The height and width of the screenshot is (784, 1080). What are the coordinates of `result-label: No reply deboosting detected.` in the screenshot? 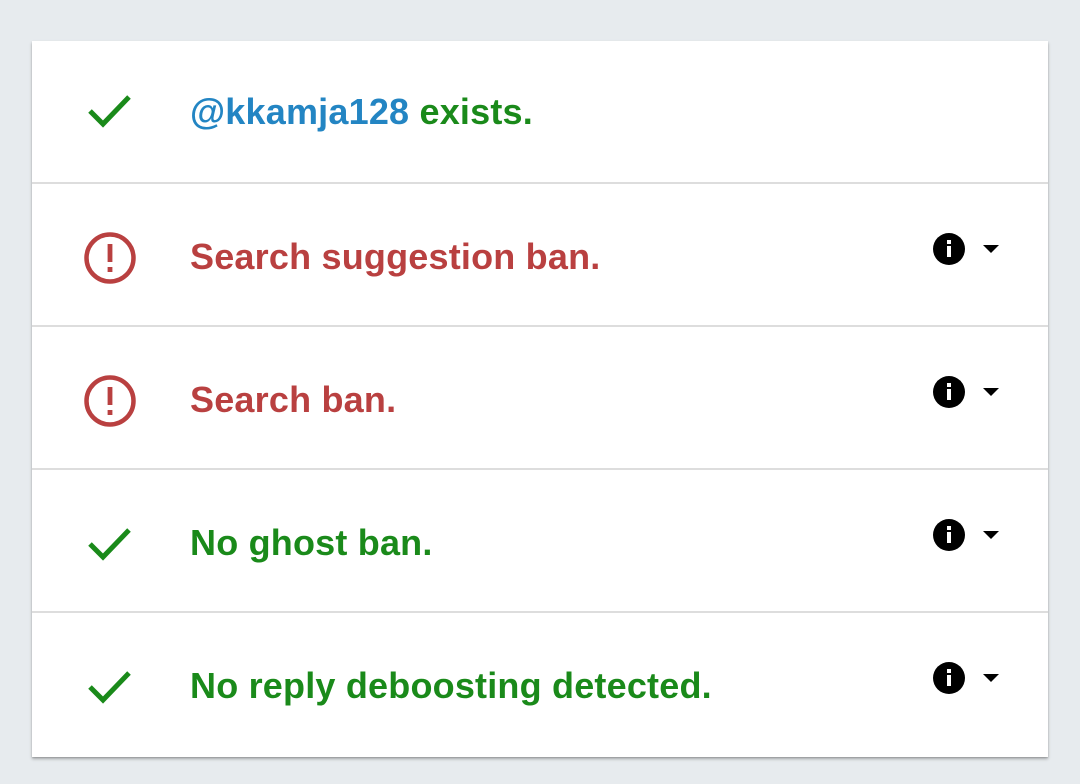 It's located at (451, 685).